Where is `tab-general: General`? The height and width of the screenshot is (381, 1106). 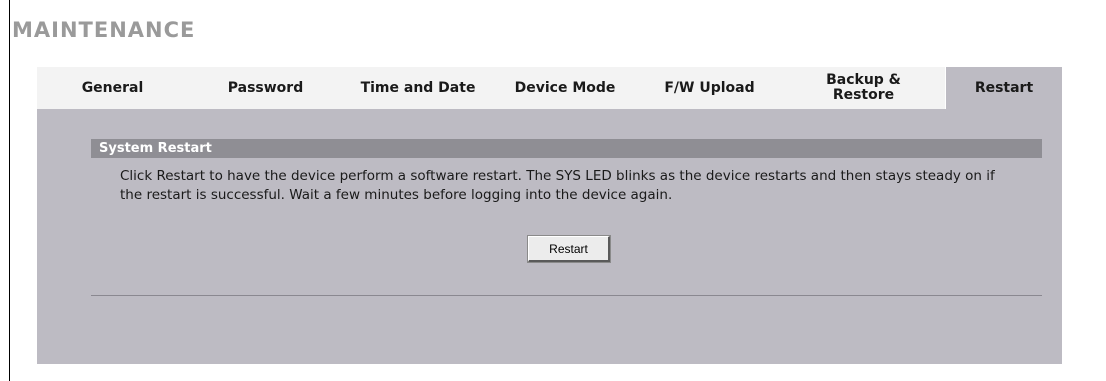
tab-general: General is located at coordinates (112, 88).